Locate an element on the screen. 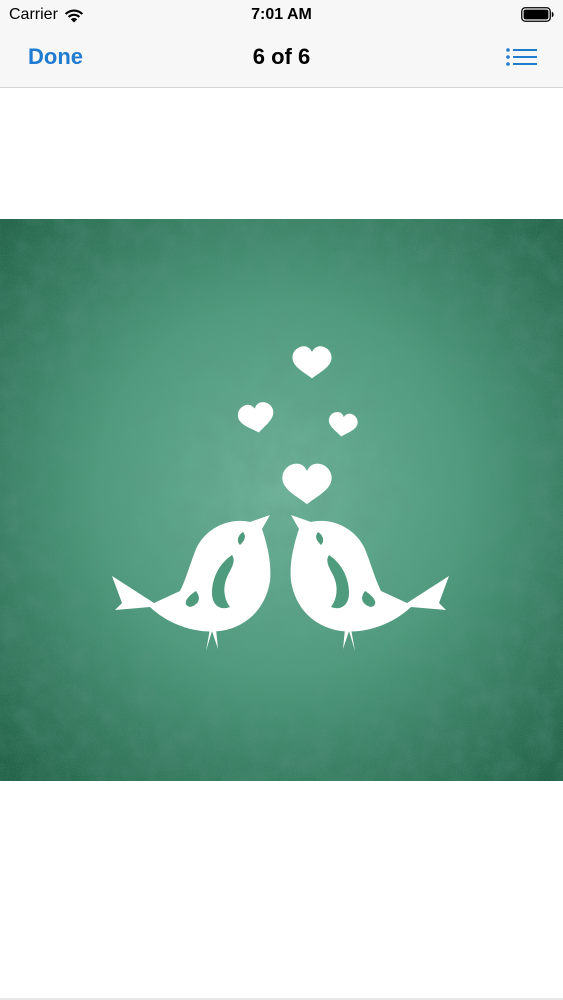  battery-icon is located at coordinates (537, 14).